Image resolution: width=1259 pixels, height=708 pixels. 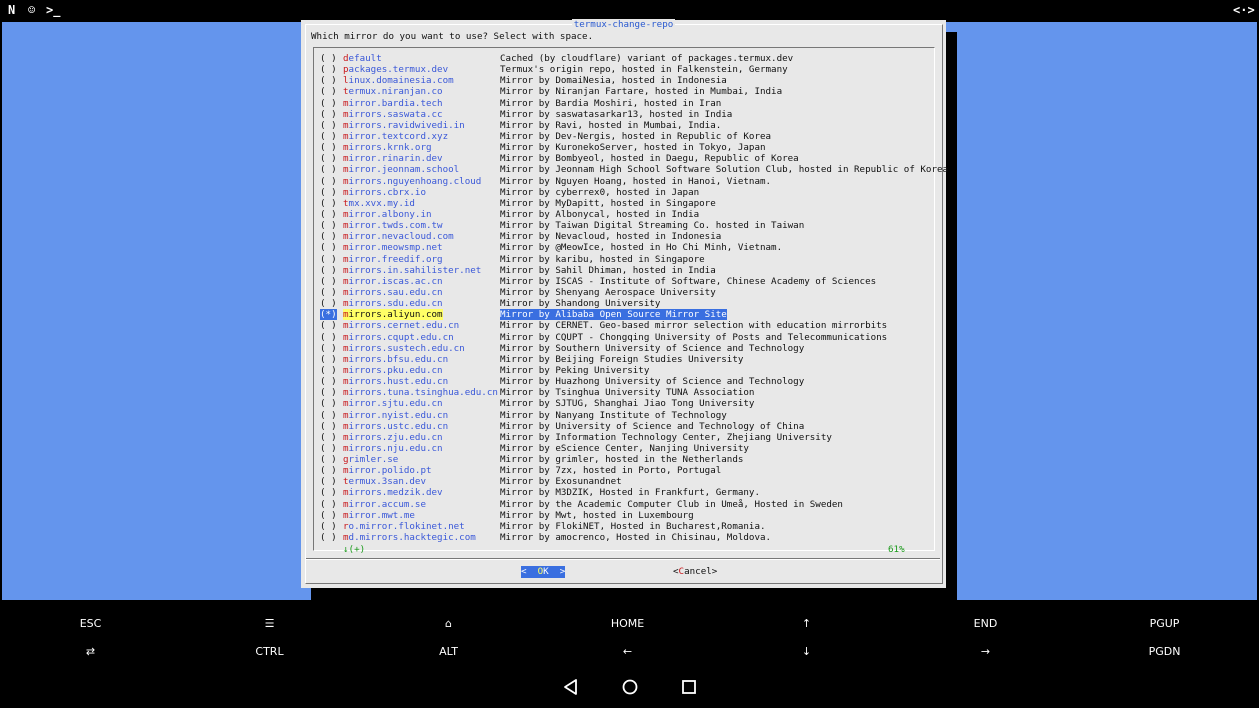 I want to click on mirror-tag: mirrors.tuna.tsinghua.edu.cn, so click(x=420, y=393).